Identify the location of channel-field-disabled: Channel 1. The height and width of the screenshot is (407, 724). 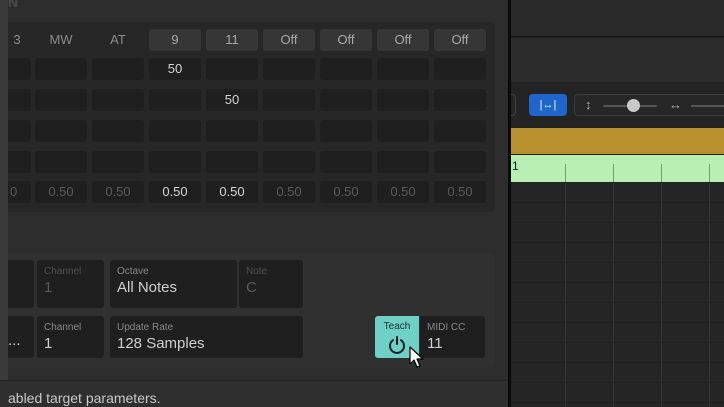
(70, 284).